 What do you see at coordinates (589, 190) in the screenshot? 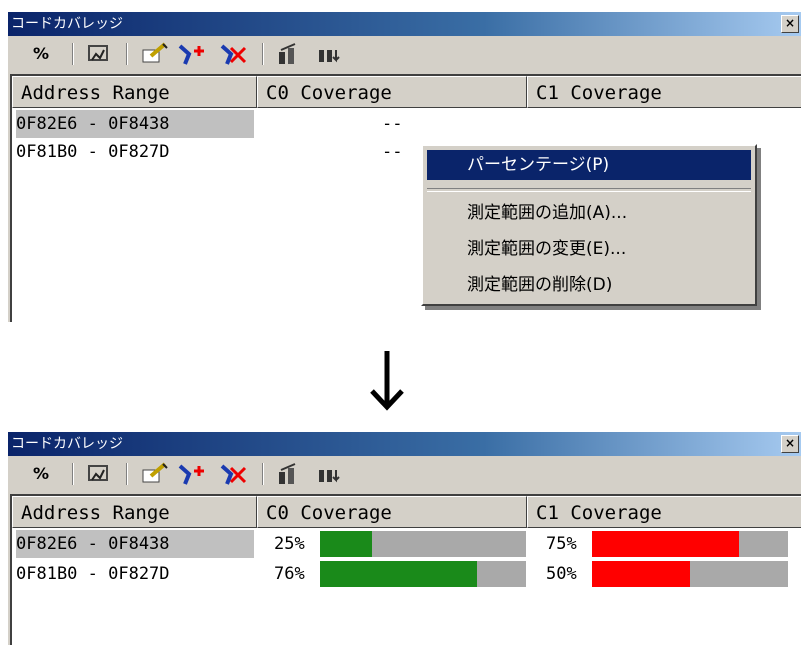
I see `menu-separator` at bounding box center [589, 190].